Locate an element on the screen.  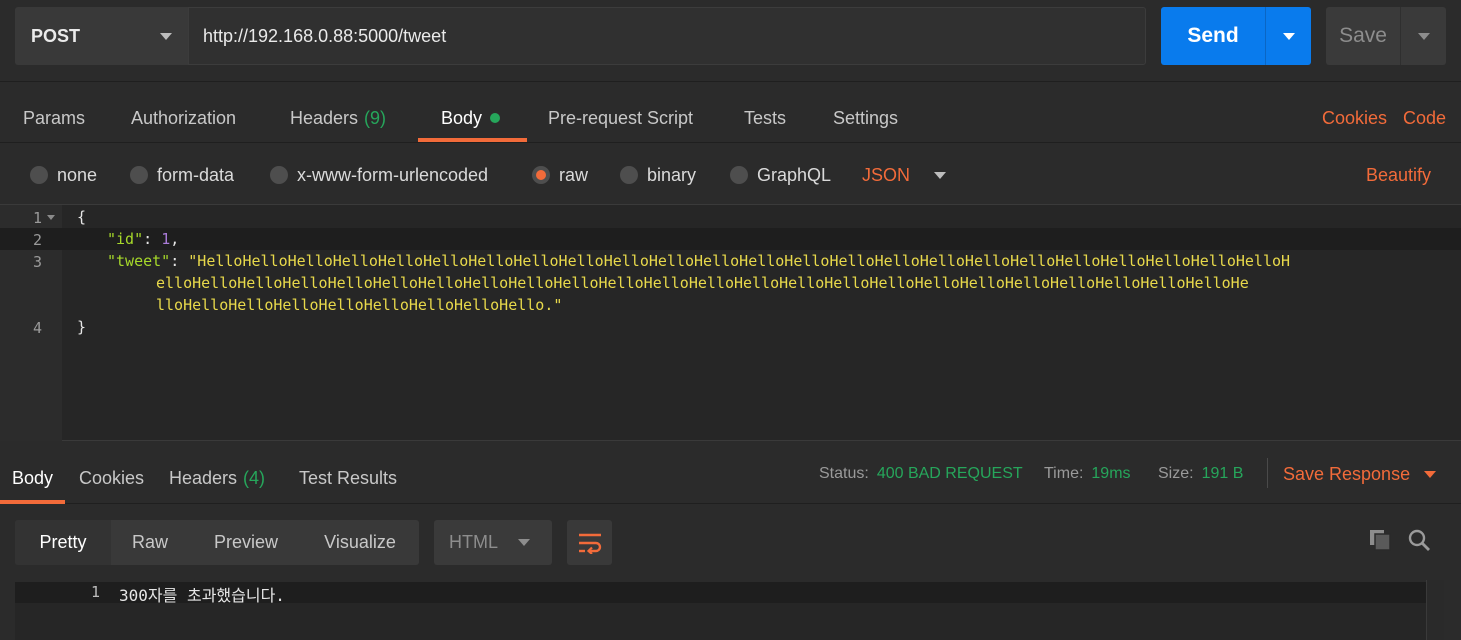
save-button-group: Save is located at coordinates (1386, 36).